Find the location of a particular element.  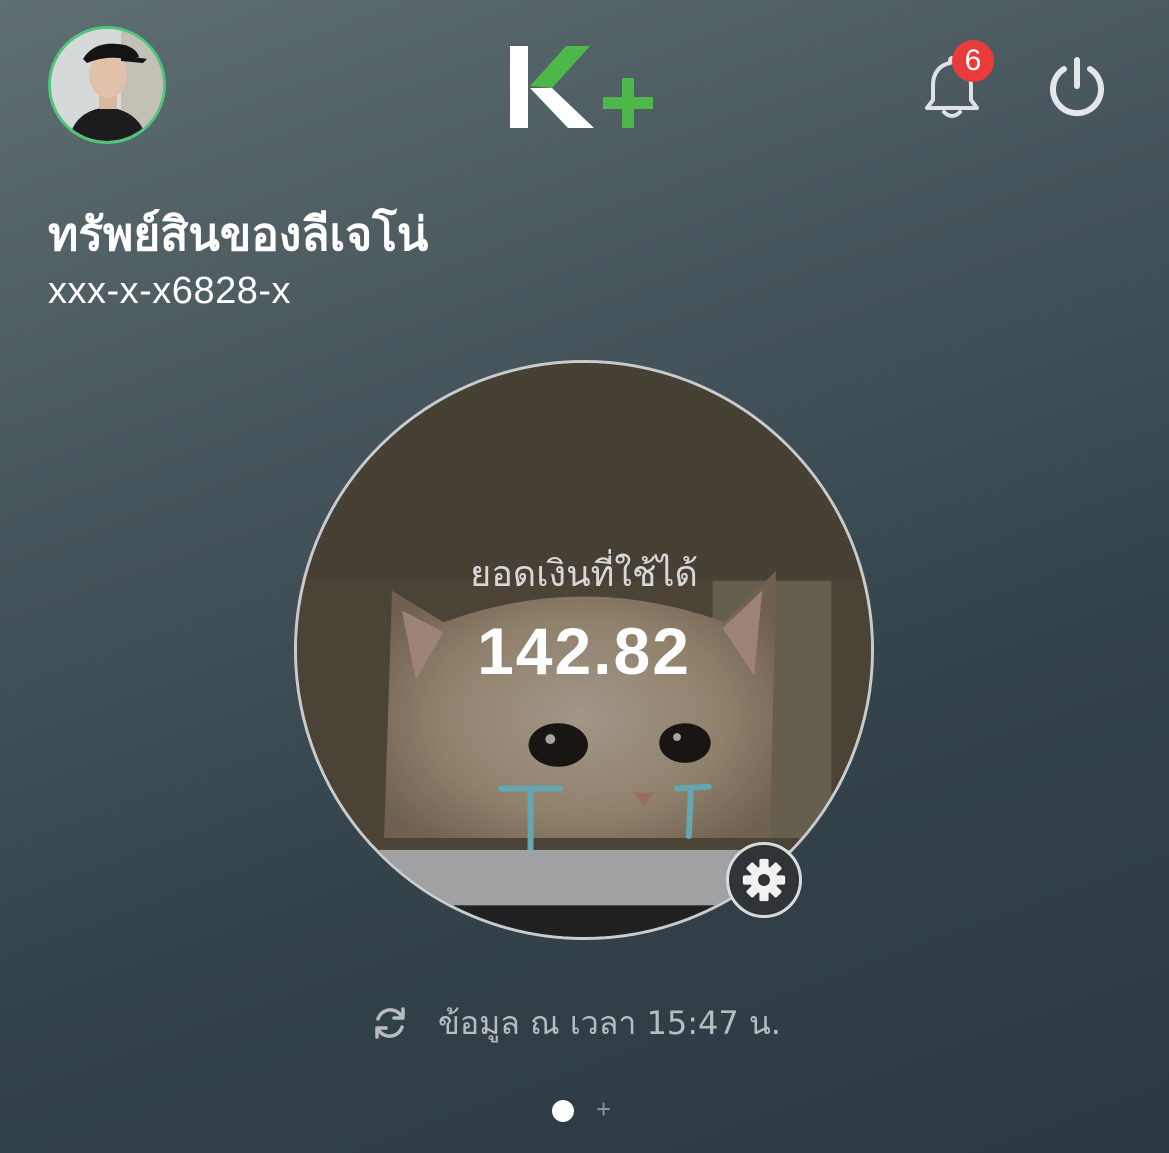

power-icon is located at coordinates (1077, 87).